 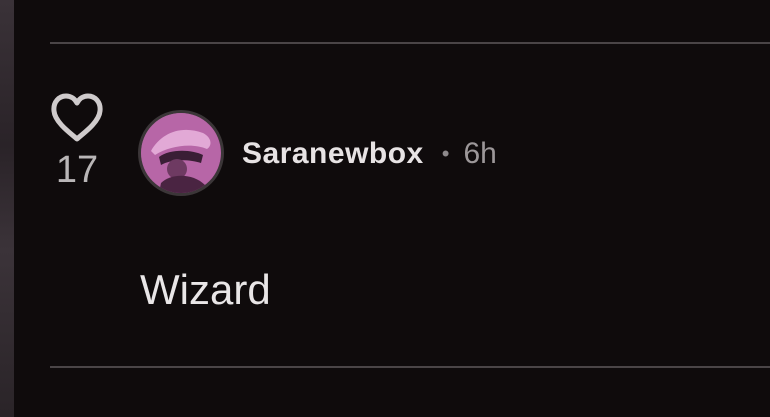 I want to click on bottom-divider, so click(x=410, y=367).